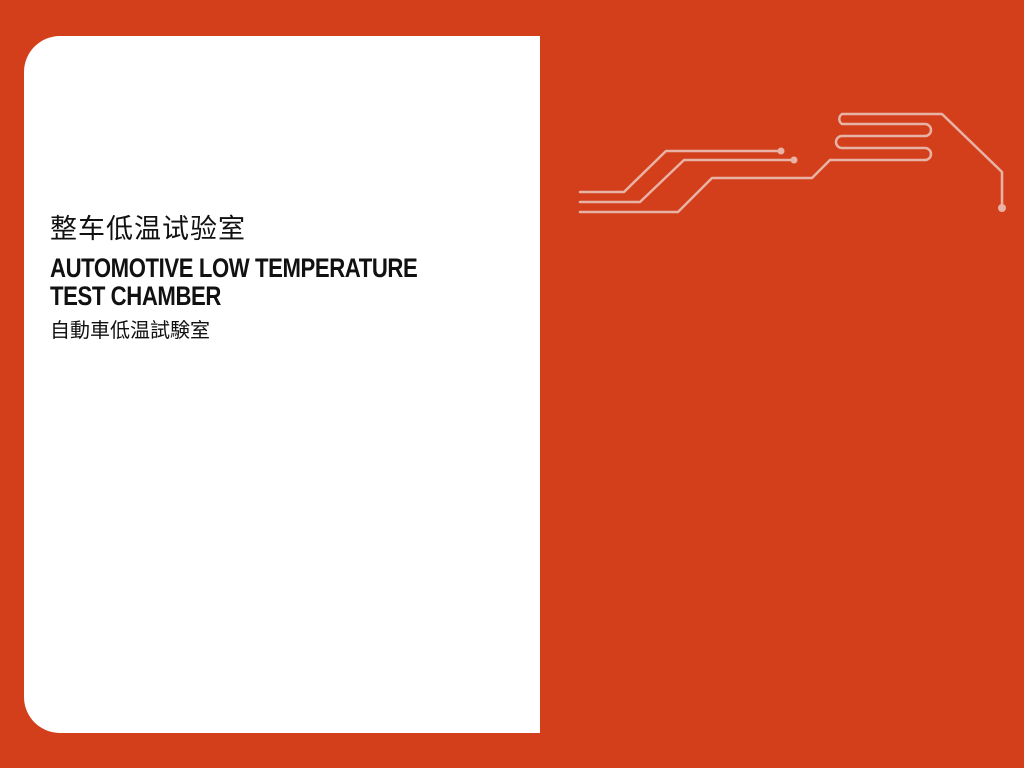  I want to click on circuit-serpentine, so click(919, 161).